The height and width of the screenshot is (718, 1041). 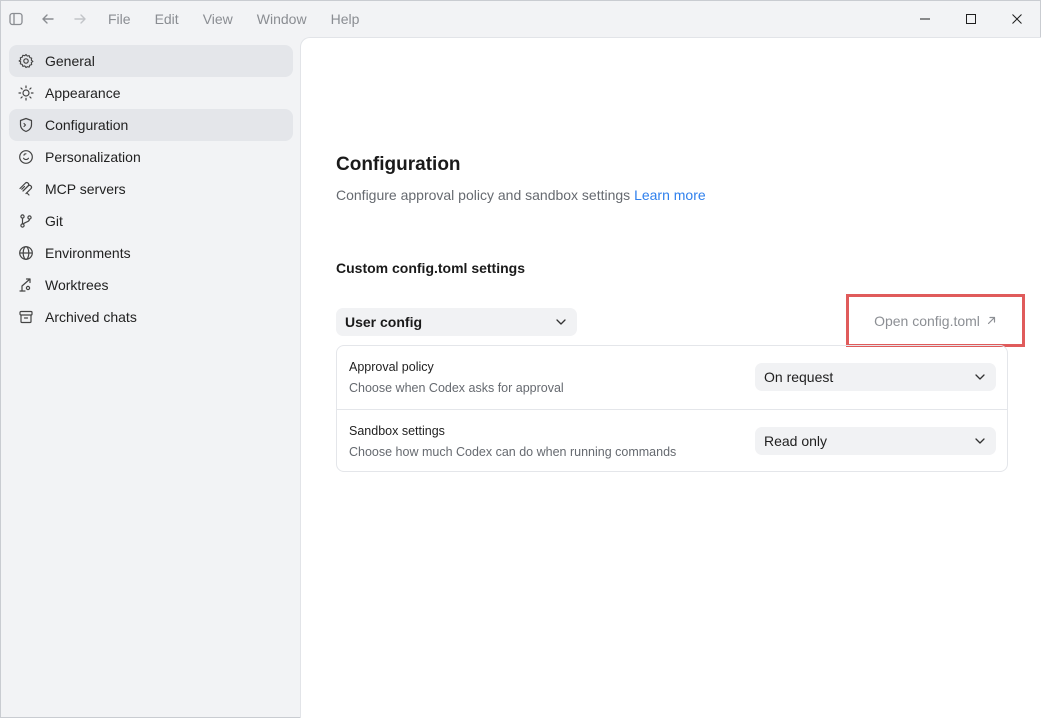 I want to click on maximize-icon, so click(x=971, y=19).